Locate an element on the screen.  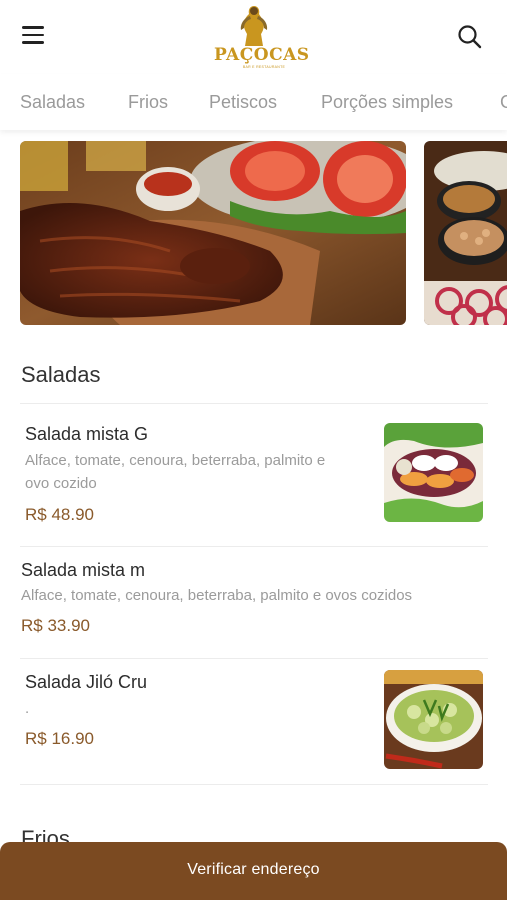
logo: PAÇOCAS BAR E RESTAURANTE is located at coordinates (262, 36).